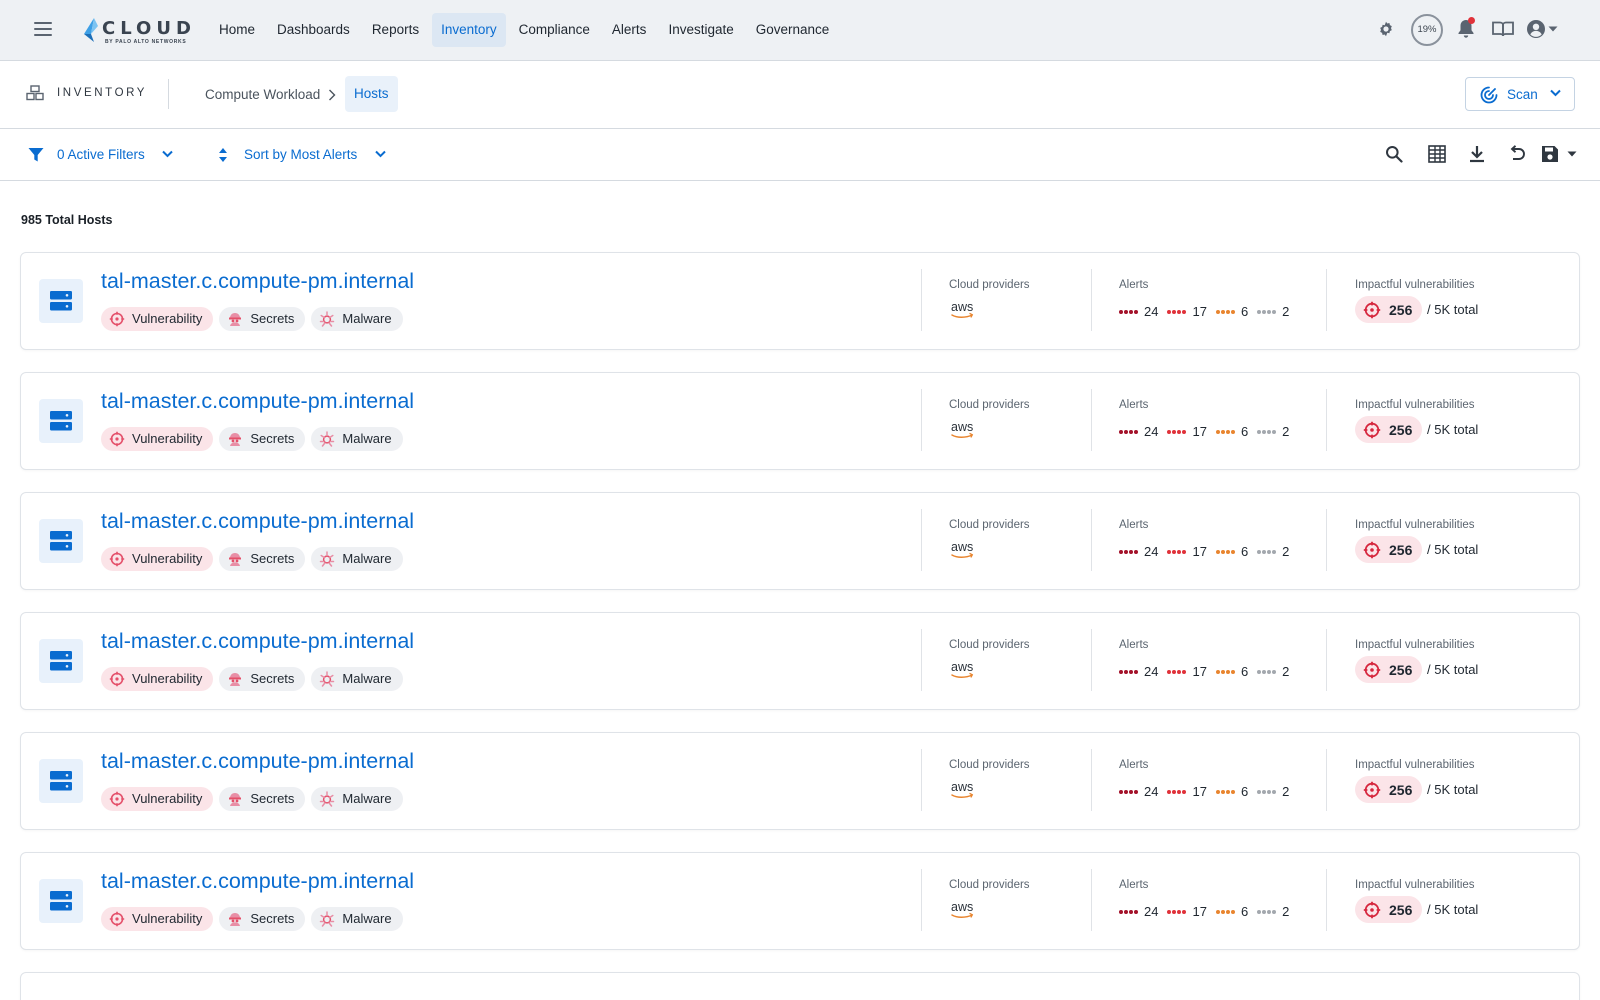 This screenshot has width=1600, height=1000. I want to click on book-icon, so click(1503, 29).